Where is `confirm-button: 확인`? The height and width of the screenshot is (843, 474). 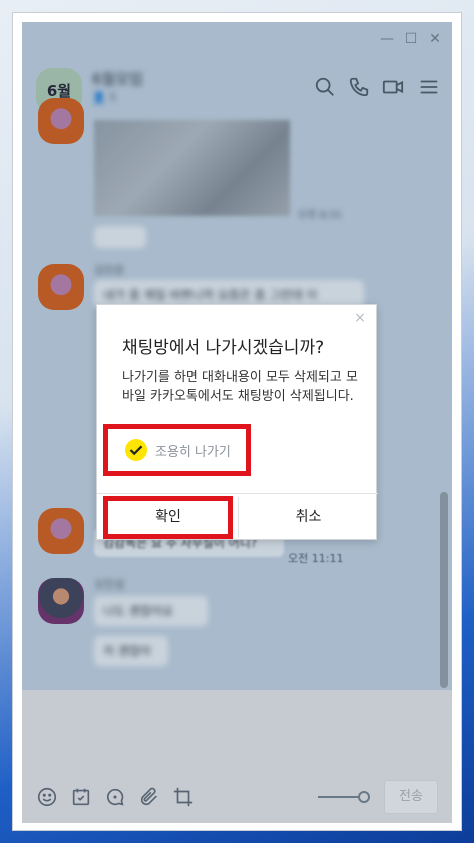 confirm-button: 확인 is located at coordinates (168, 517).